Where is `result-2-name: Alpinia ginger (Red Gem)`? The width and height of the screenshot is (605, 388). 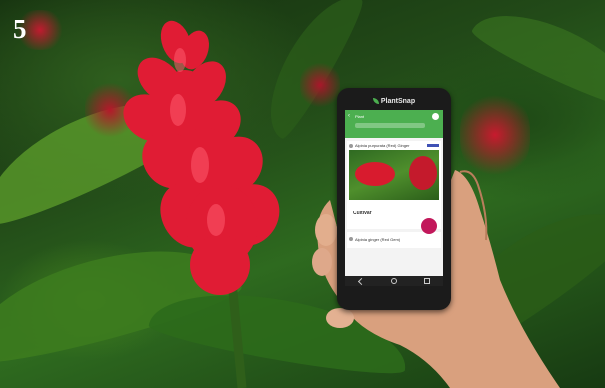
result-2-name: Alpinia ginger (Red Gem) is located at coordinates (378, 239).